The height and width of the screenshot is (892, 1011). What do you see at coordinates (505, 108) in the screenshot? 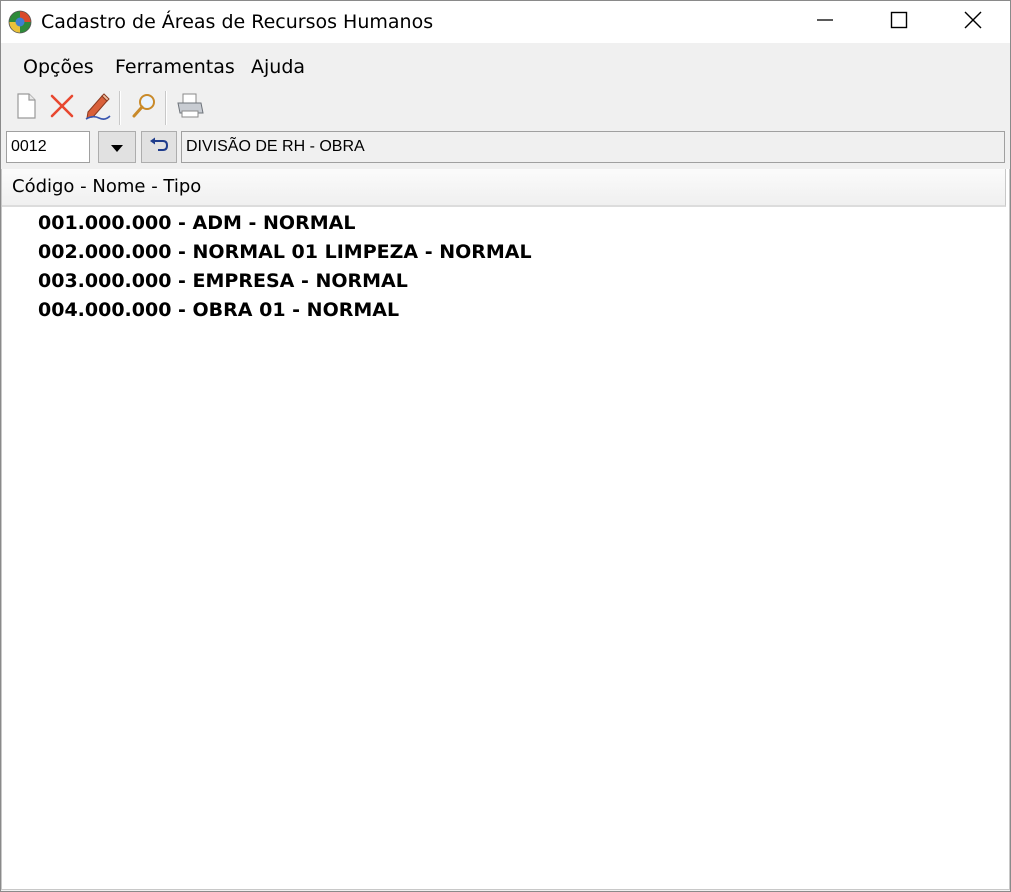
I see `toolbar` at bounding box center [505, 108].